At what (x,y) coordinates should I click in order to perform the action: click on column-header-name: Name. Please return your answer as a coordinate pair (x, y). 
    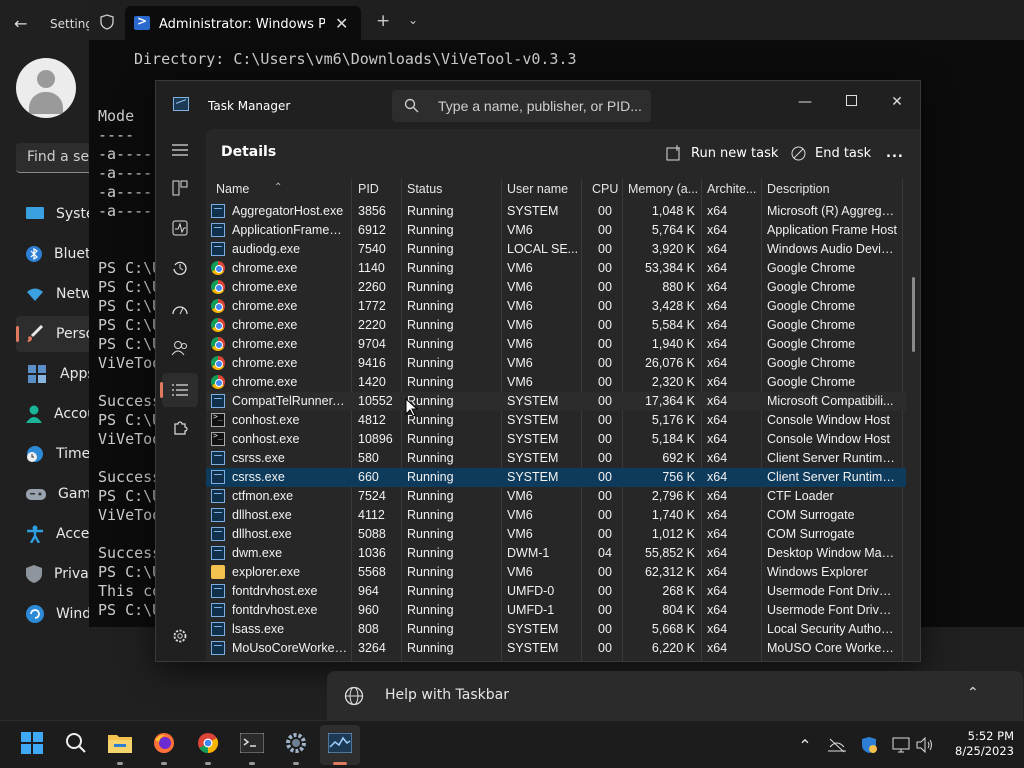
    Looking at the image, I should click on (232, 189).